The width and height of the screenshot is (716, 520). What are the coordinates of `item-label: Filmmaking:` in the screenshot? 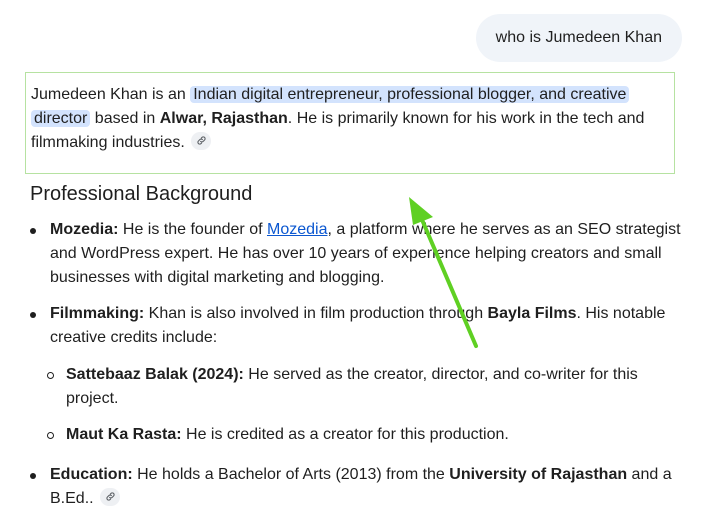 It's located at (97, 313).